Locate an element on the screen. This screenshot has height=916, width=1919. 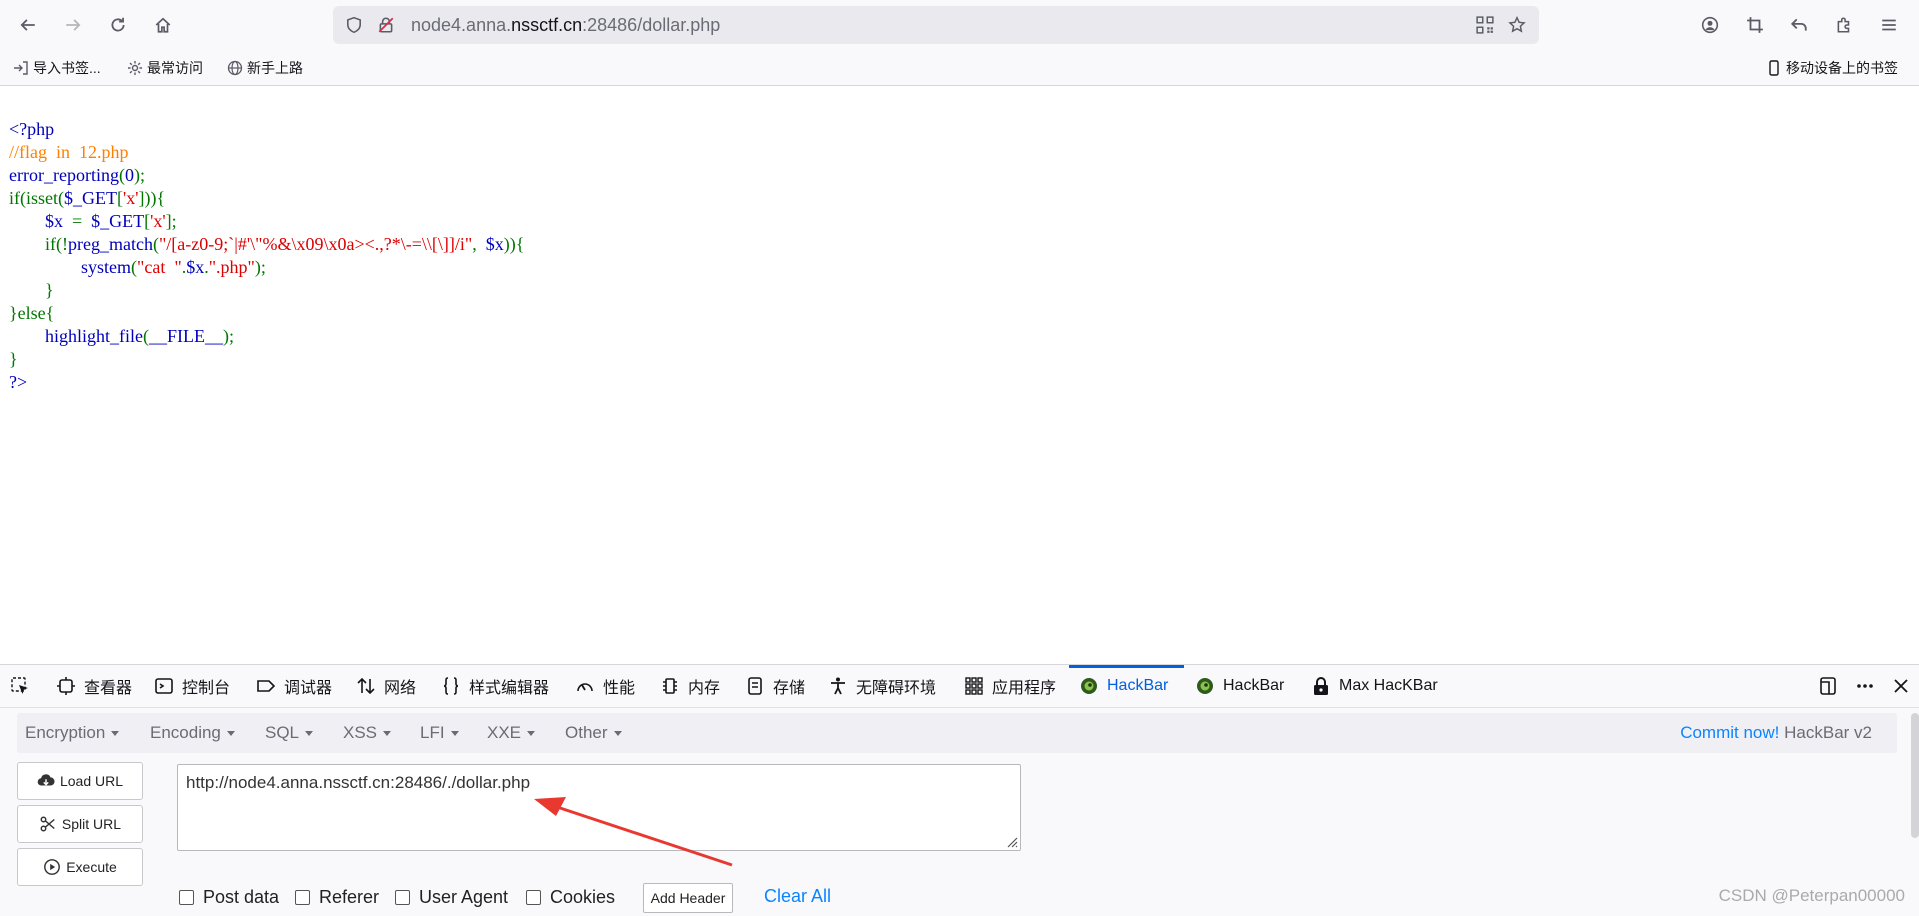
bookmarks-toolbar: 导入书签... 最常访问 新手上路 移动设备上的书签 is located at coordinates (959, 68).